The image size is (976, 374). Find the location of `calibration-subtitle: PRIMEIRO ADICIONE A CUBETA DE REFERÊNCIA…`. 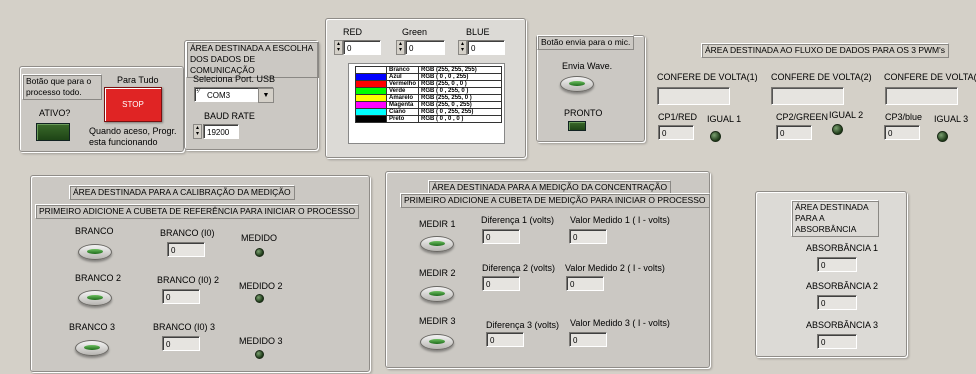

calibration-subtitle: PRIMEIRO ADICIONE A CUBETA DE REFERÊNCIA… is located at coordinates (197, 211).